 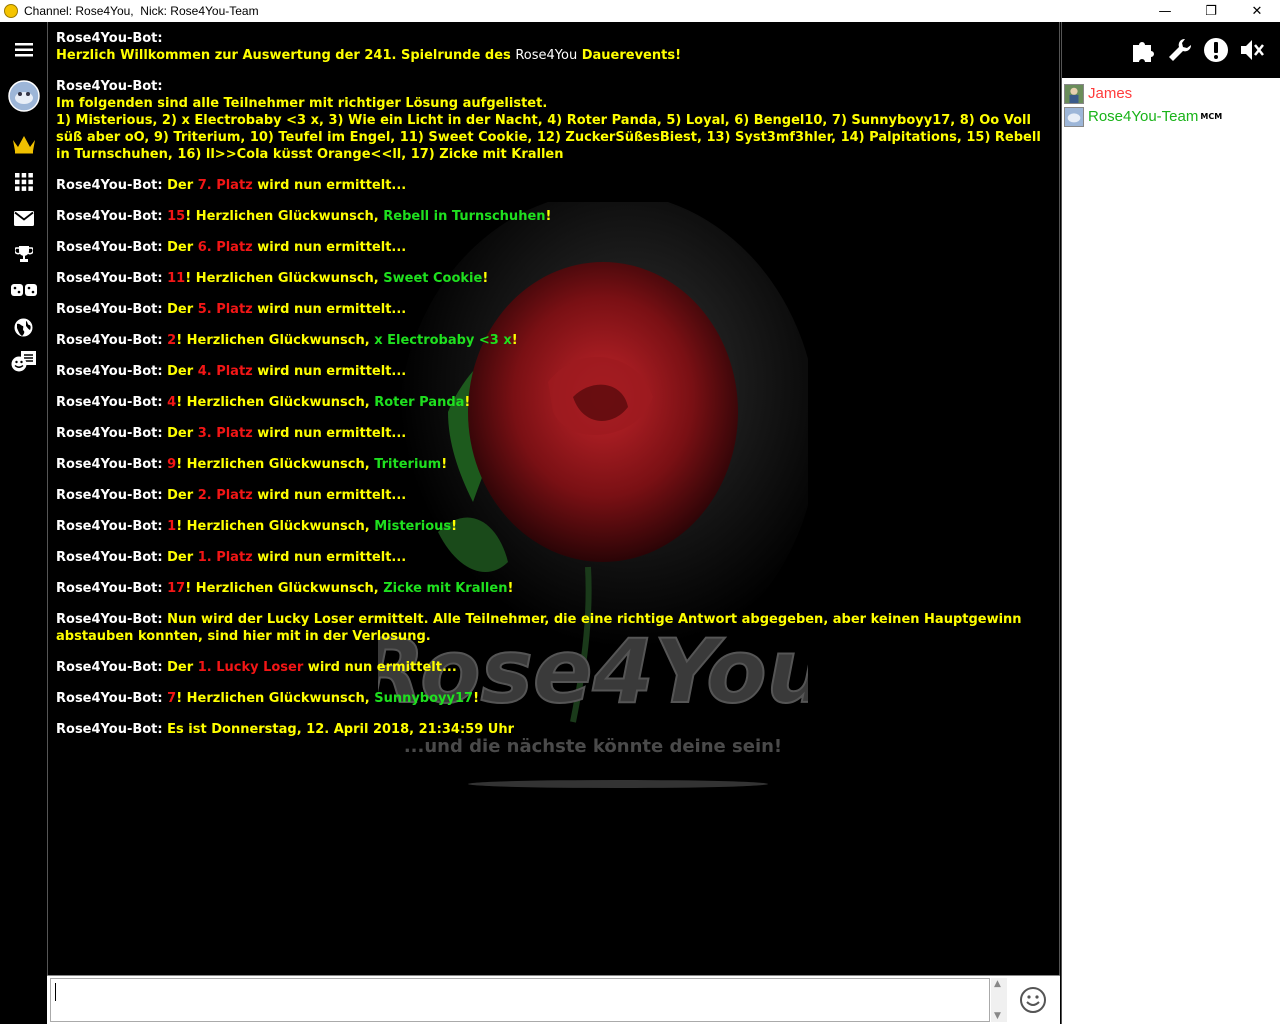 What do you see at coordinates (225, 495) in the screenshot?
I see `place-label: 2. Platz` at bounding box center [225, 495].